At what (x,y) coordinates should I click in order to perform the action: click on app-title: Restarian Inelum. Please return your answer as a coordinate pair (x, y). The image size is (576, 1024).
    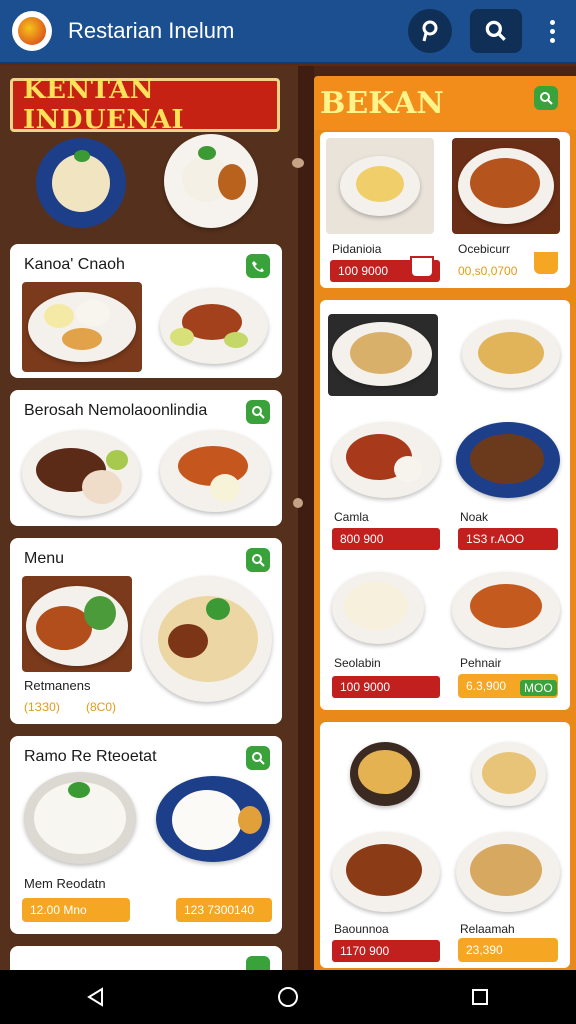
    Looking at the image, I should click on (151, 30).